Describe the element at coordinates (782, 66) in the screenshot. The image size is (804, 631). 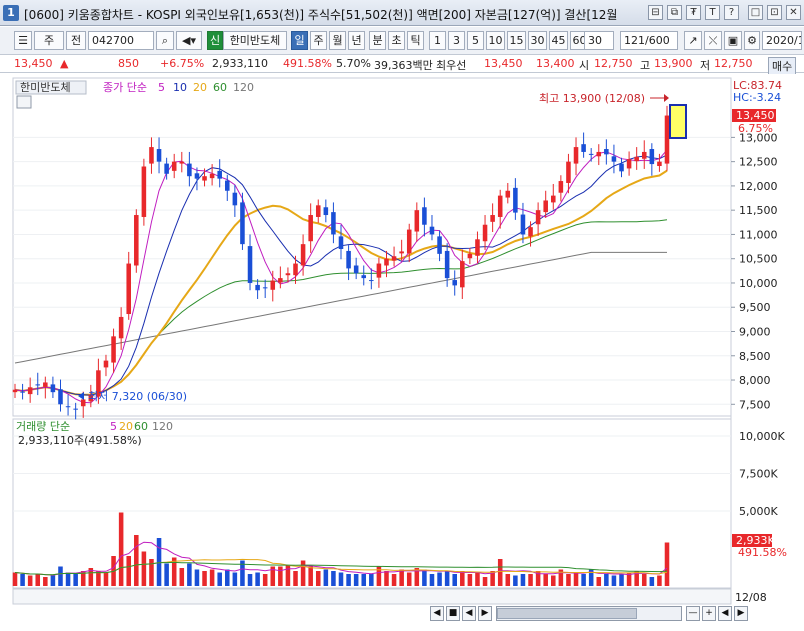
I see `buy-button: 매수` at that location.